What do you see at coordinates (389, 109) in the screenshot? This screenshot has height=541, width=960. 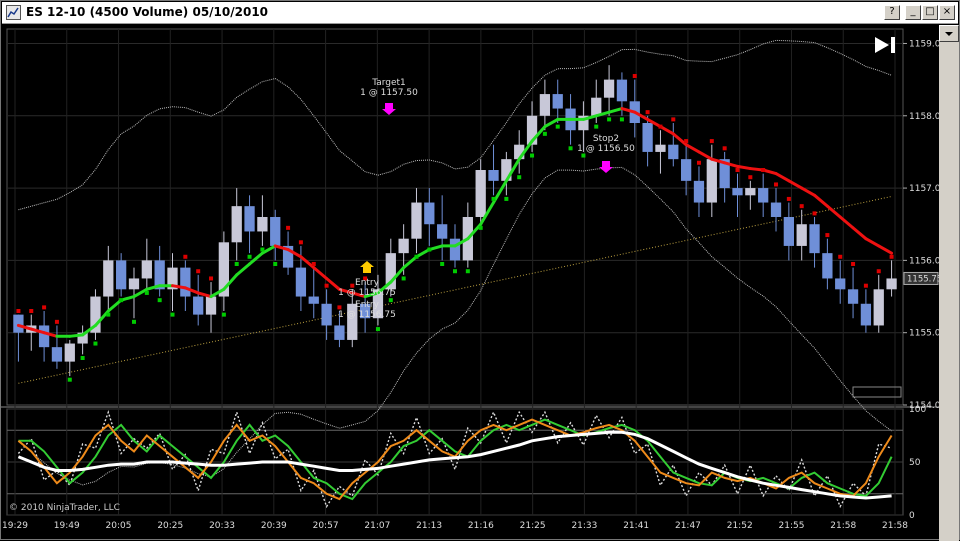 I see `target-arrow-icon` at bounding box center [389, 109].